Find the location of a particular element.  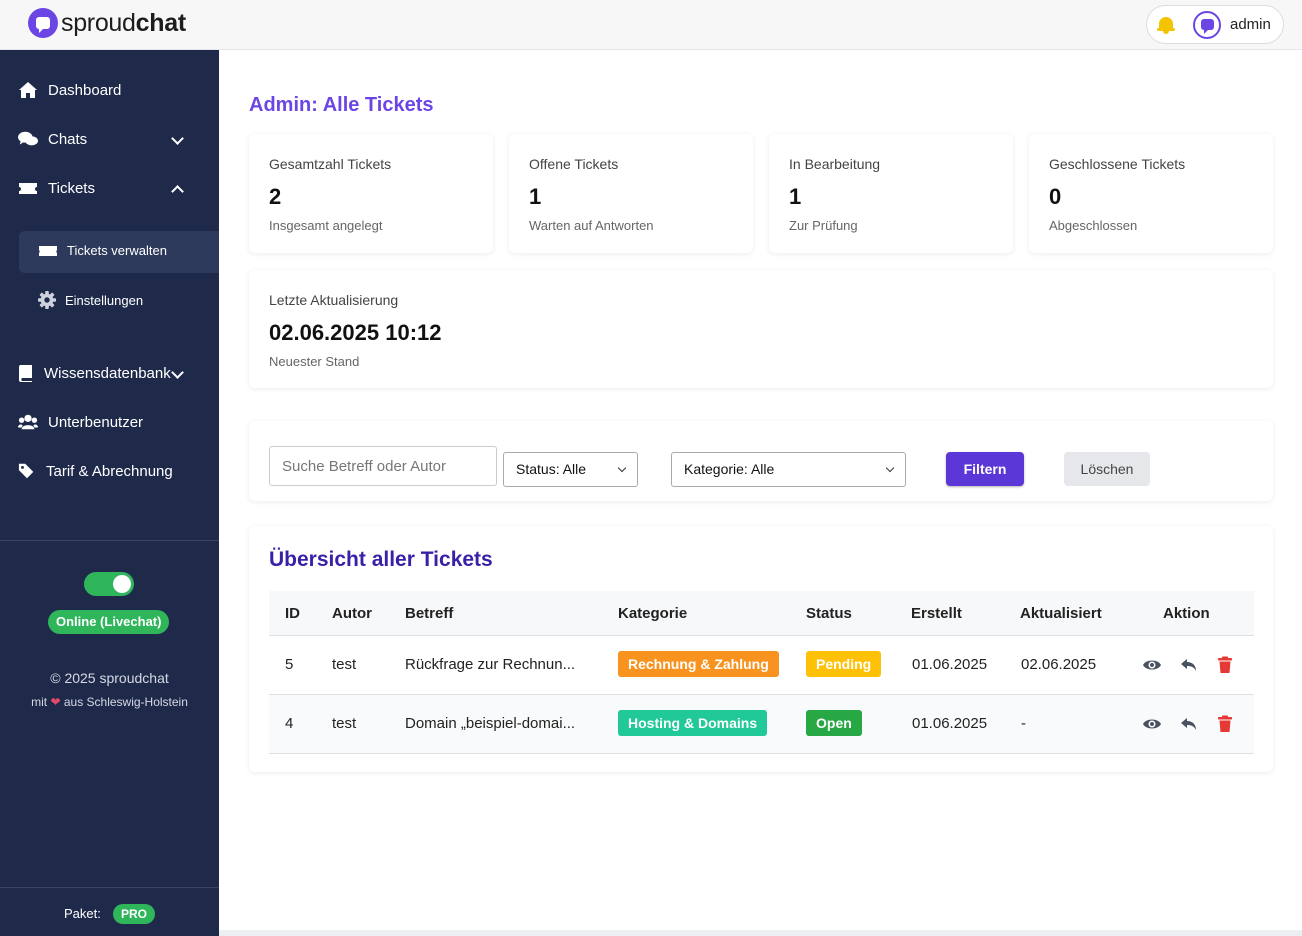

category-badge: Rechnung & Zahlung is located at coordinates (698, 664).